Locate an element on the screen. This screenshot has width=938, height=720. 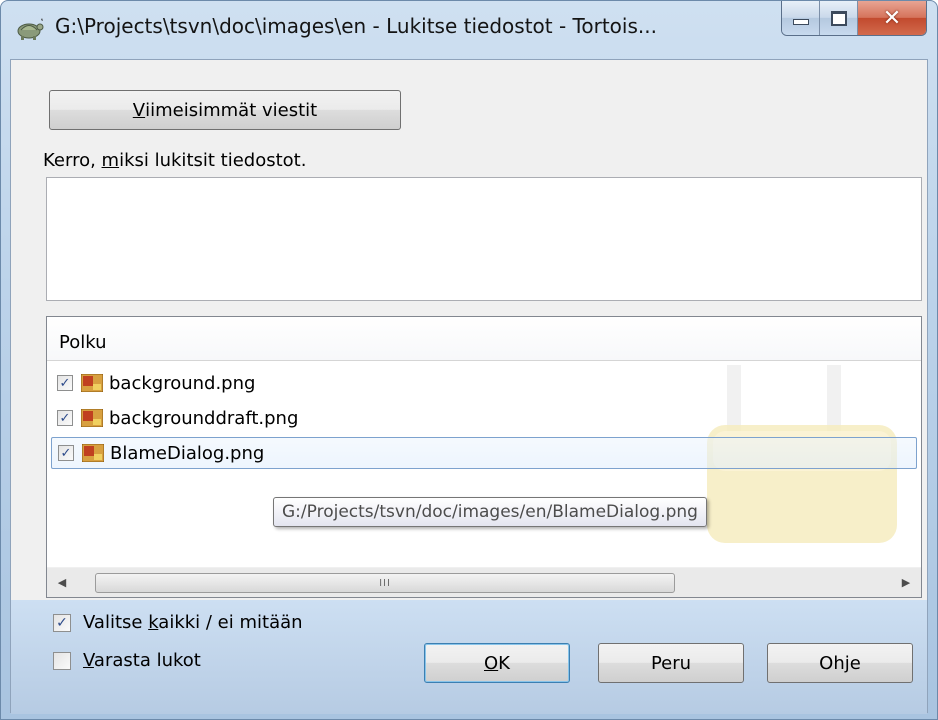
column-header-path: Polku is located at coordinates (484, 339).